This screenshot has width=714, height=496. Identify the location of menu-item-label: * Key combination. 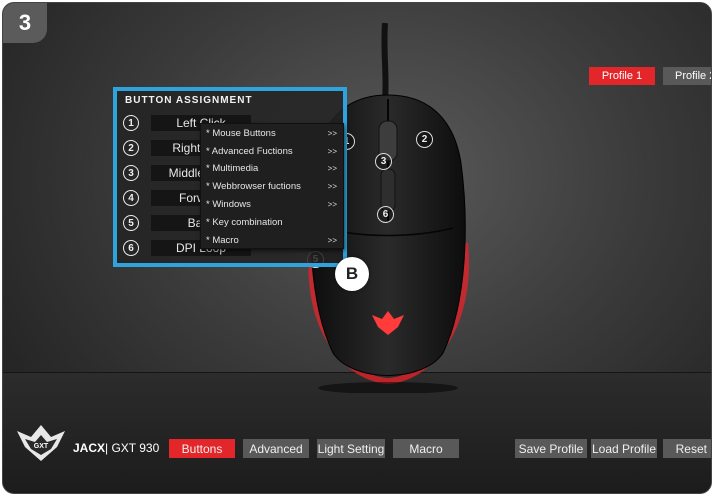
(244, 222).